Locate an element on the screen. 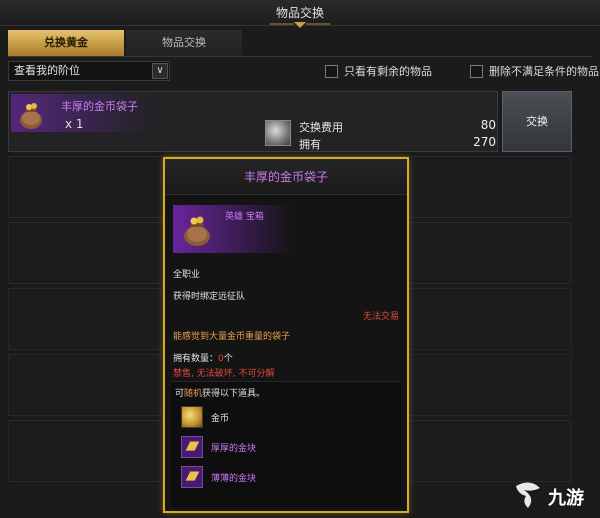  only-remaining-label: 只看有剩余的物品 is located at coordinates (388, 71).